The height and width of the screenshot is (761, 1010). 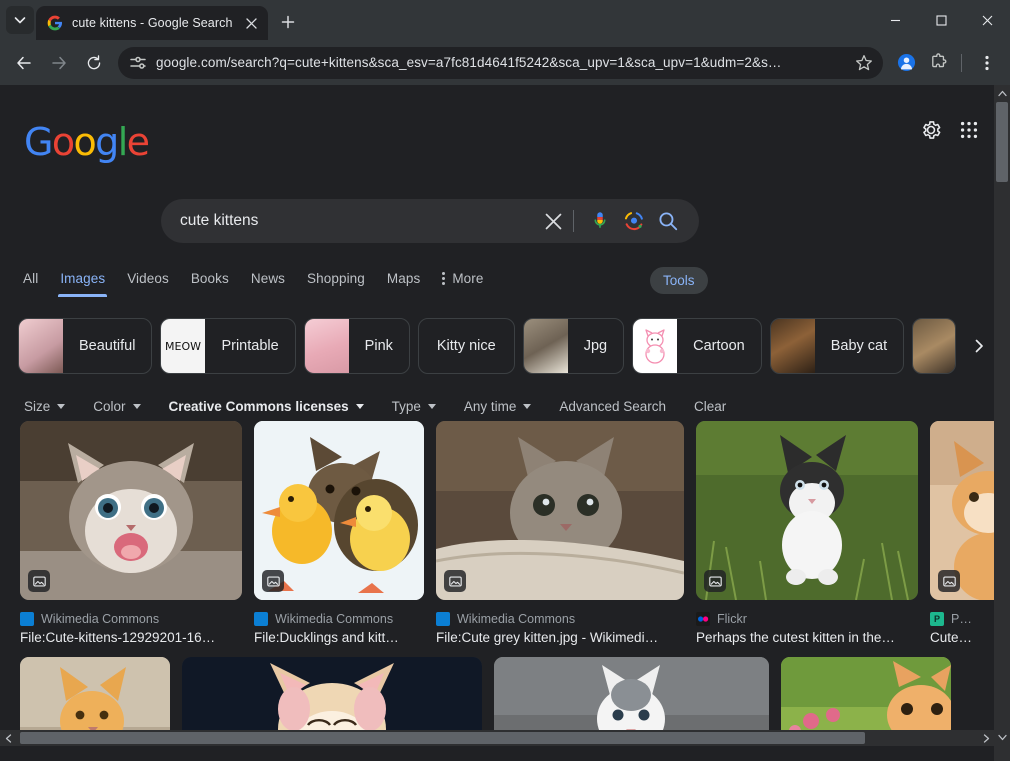 I want to click on chip-pink: Pink, so click(x=356, y=346).